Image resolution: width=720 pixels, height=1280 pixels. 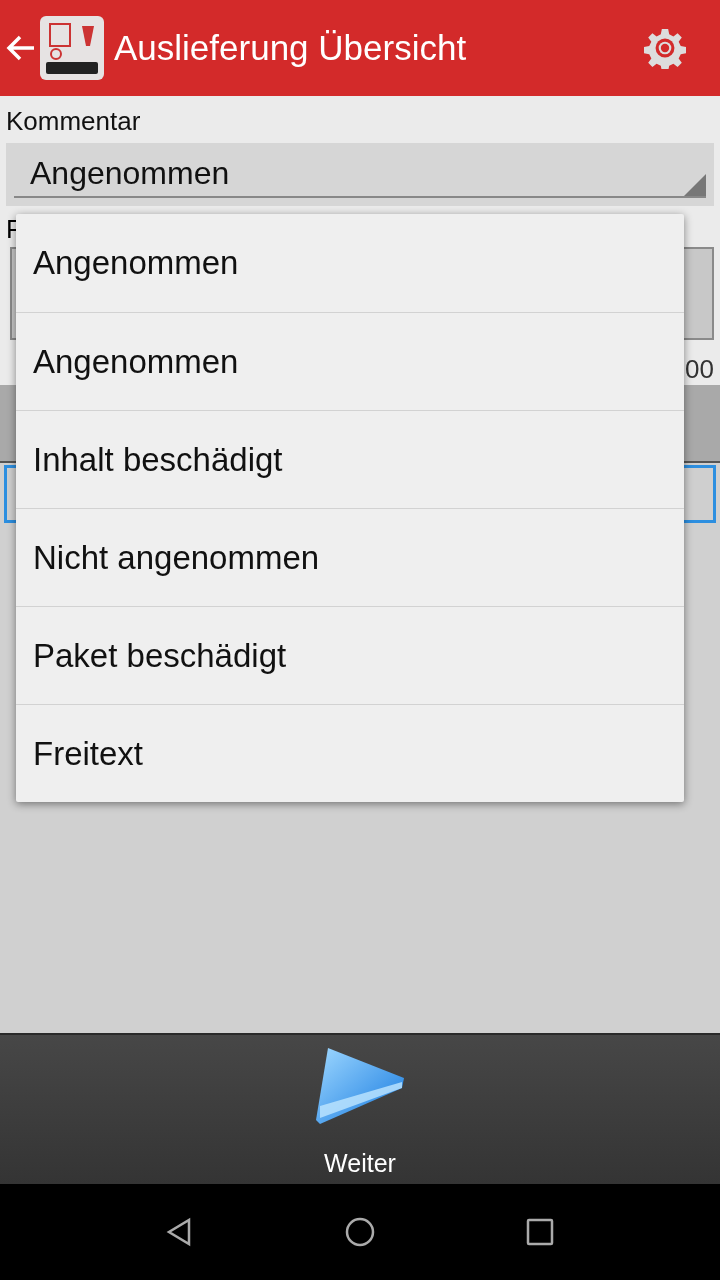 I want to click on dropdown-option: Inhalt beschädigt, so click(x=350, y=459).